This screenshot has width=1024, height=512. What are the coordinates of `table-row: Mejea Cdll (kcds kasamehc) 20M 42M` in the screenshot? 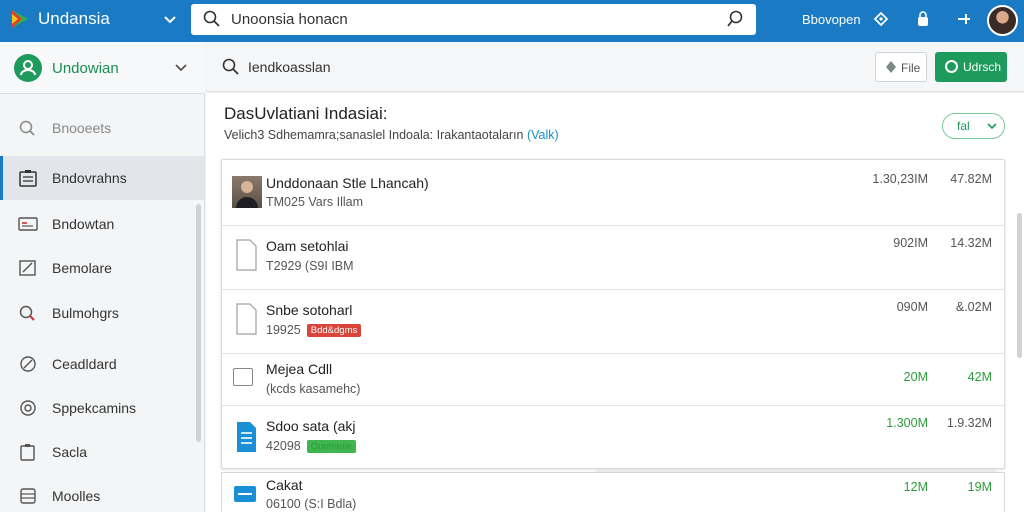 It's located at (613, 380).